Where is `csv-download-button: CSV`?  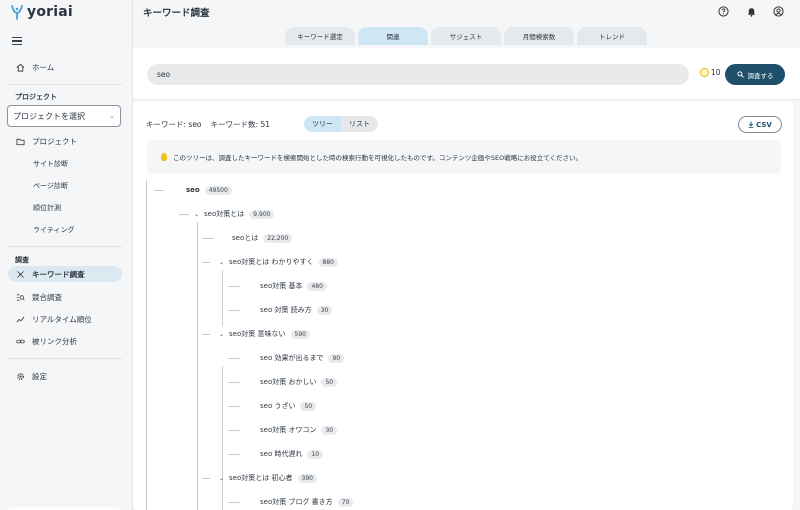
csv-download-button: CSV is located at coordinates (760, 124).